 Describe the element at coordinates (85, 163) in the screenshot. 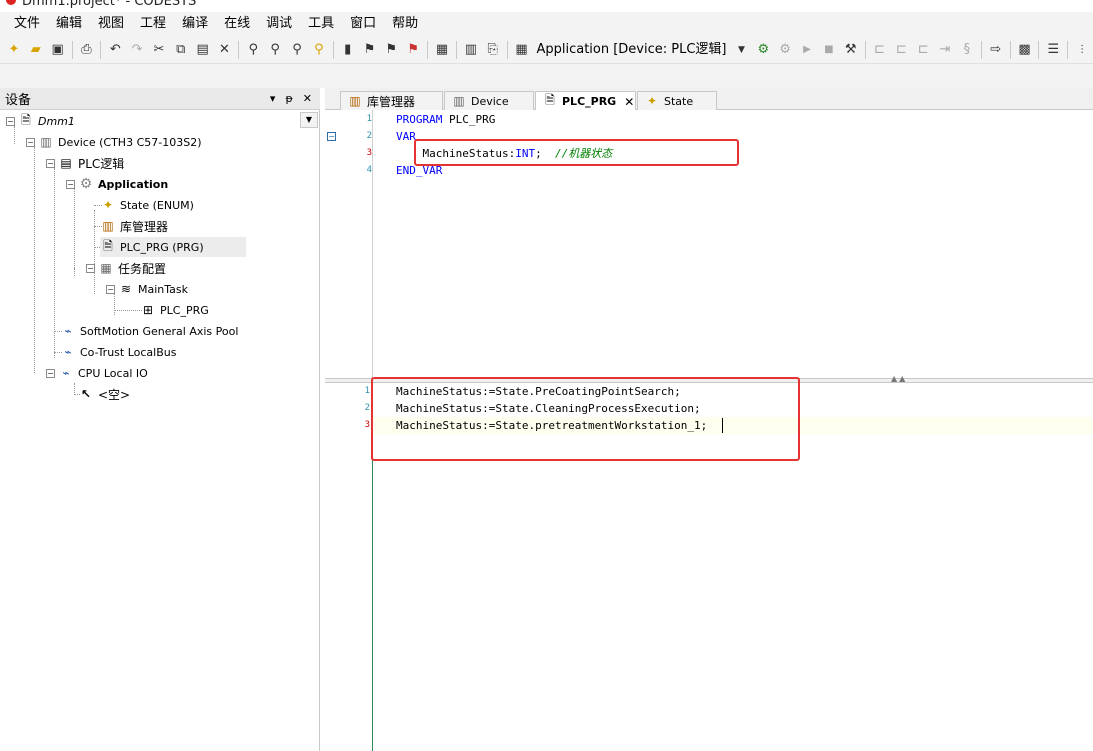

I see `tree-node-plc-logic: − ▤ PLC逻辑` at that location.